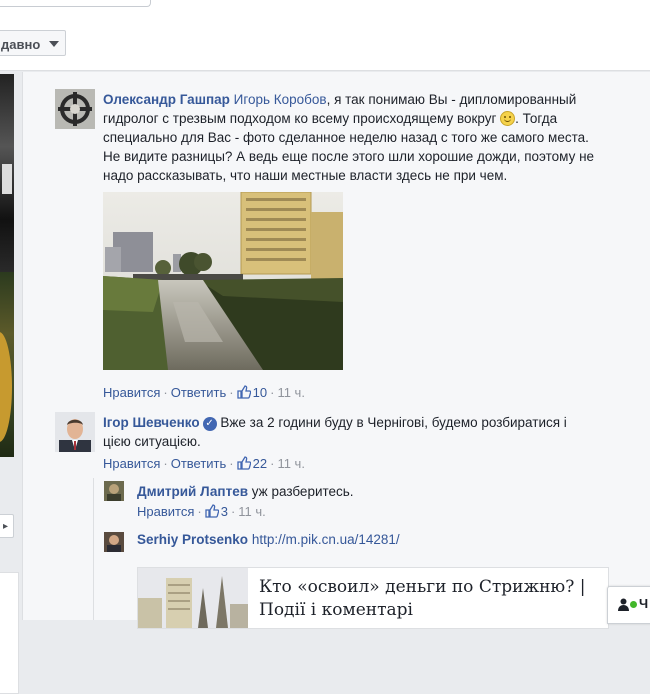  Describe the element at coordinates (644, 603) in the screenshot. I see `chat-label: Ч` at that location.